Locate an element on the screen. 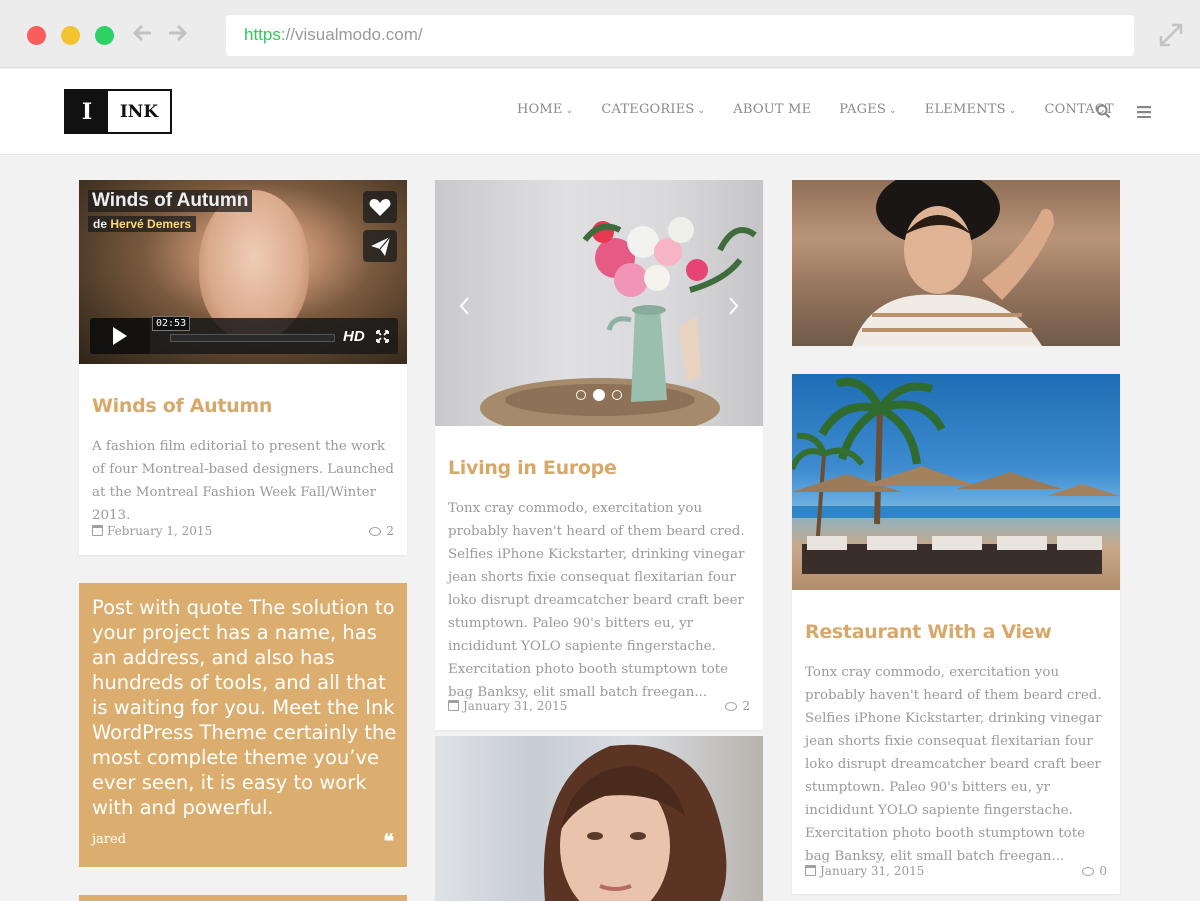 Image resolution: width=1200 pixels, height=901 pixels. play-button is located at coordinates (120, 336).